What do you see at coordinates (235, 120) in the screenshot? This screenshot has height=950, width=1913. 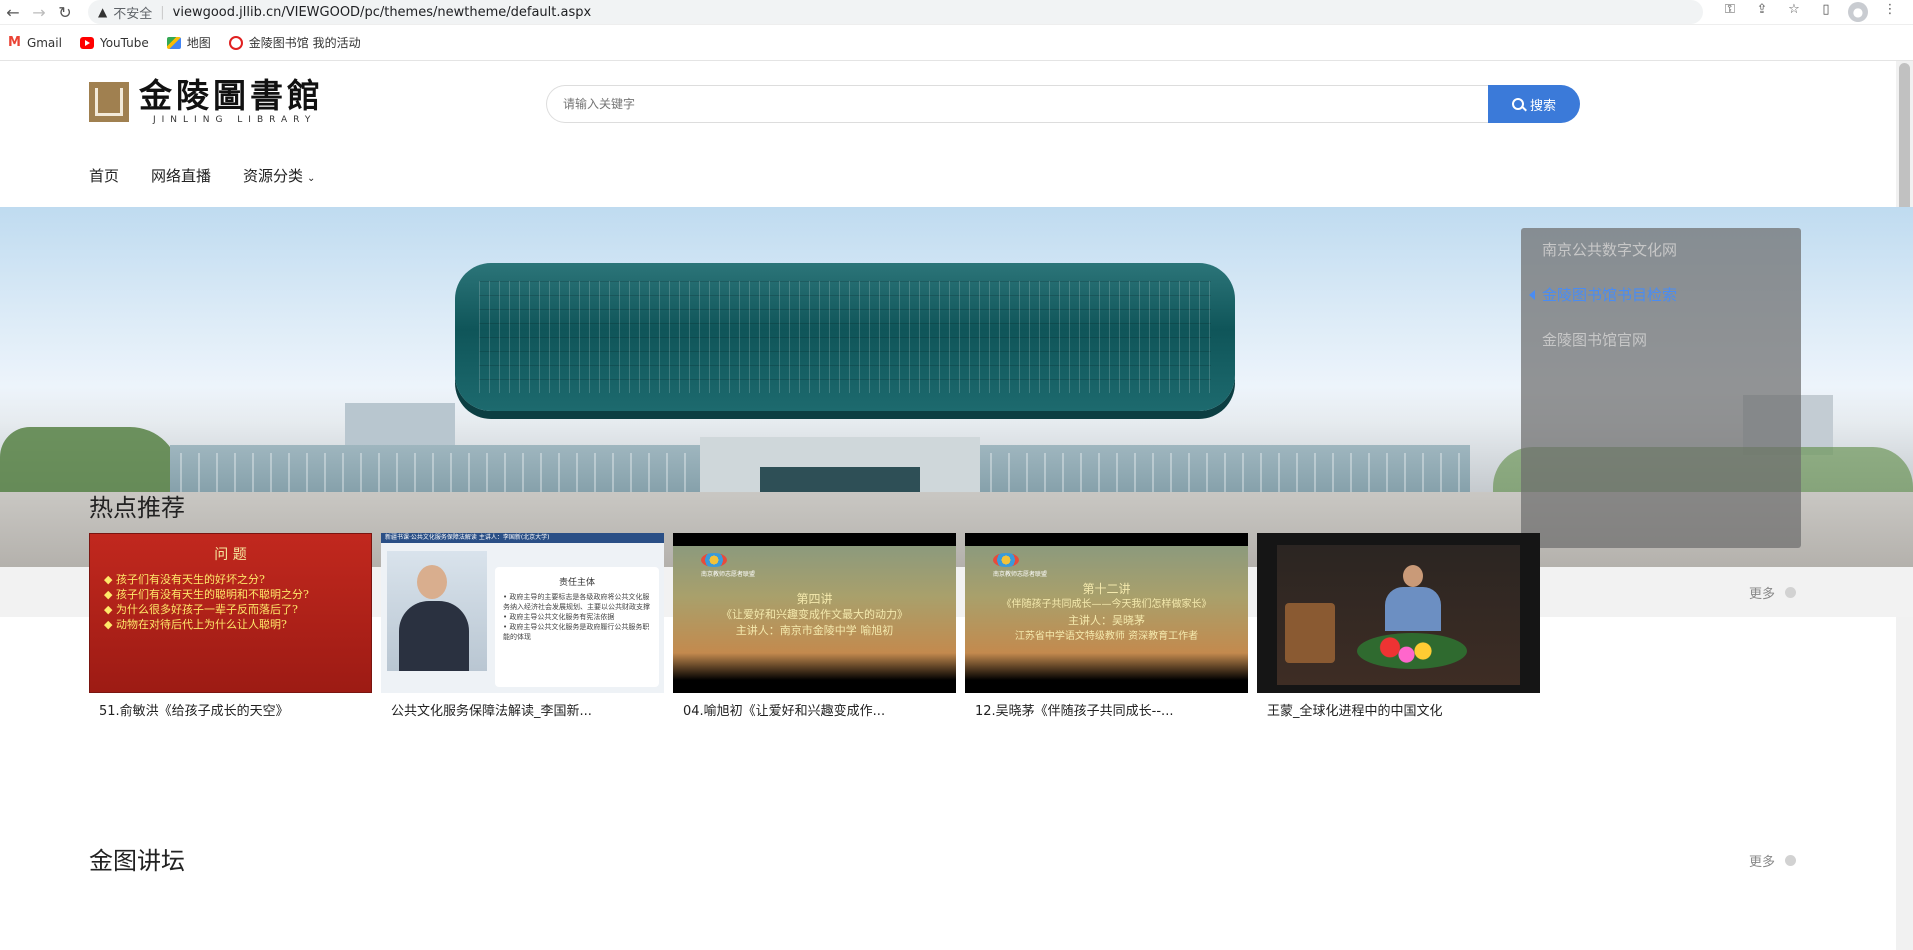 I see `logo-english-text: JINLING LIBRARY` at bounding box center [235, 120].